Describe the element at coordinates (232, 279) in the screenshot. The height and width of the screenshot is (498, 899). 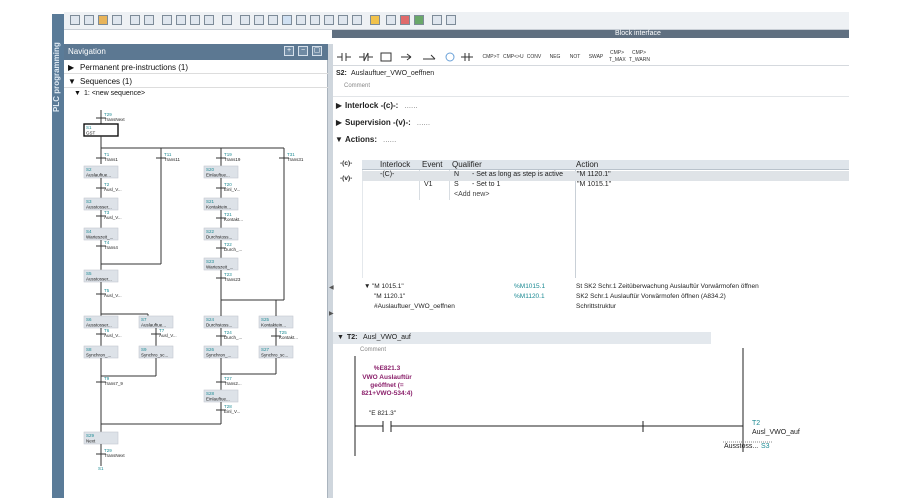
I see `sfc-transition-name: Trans23` at that location.